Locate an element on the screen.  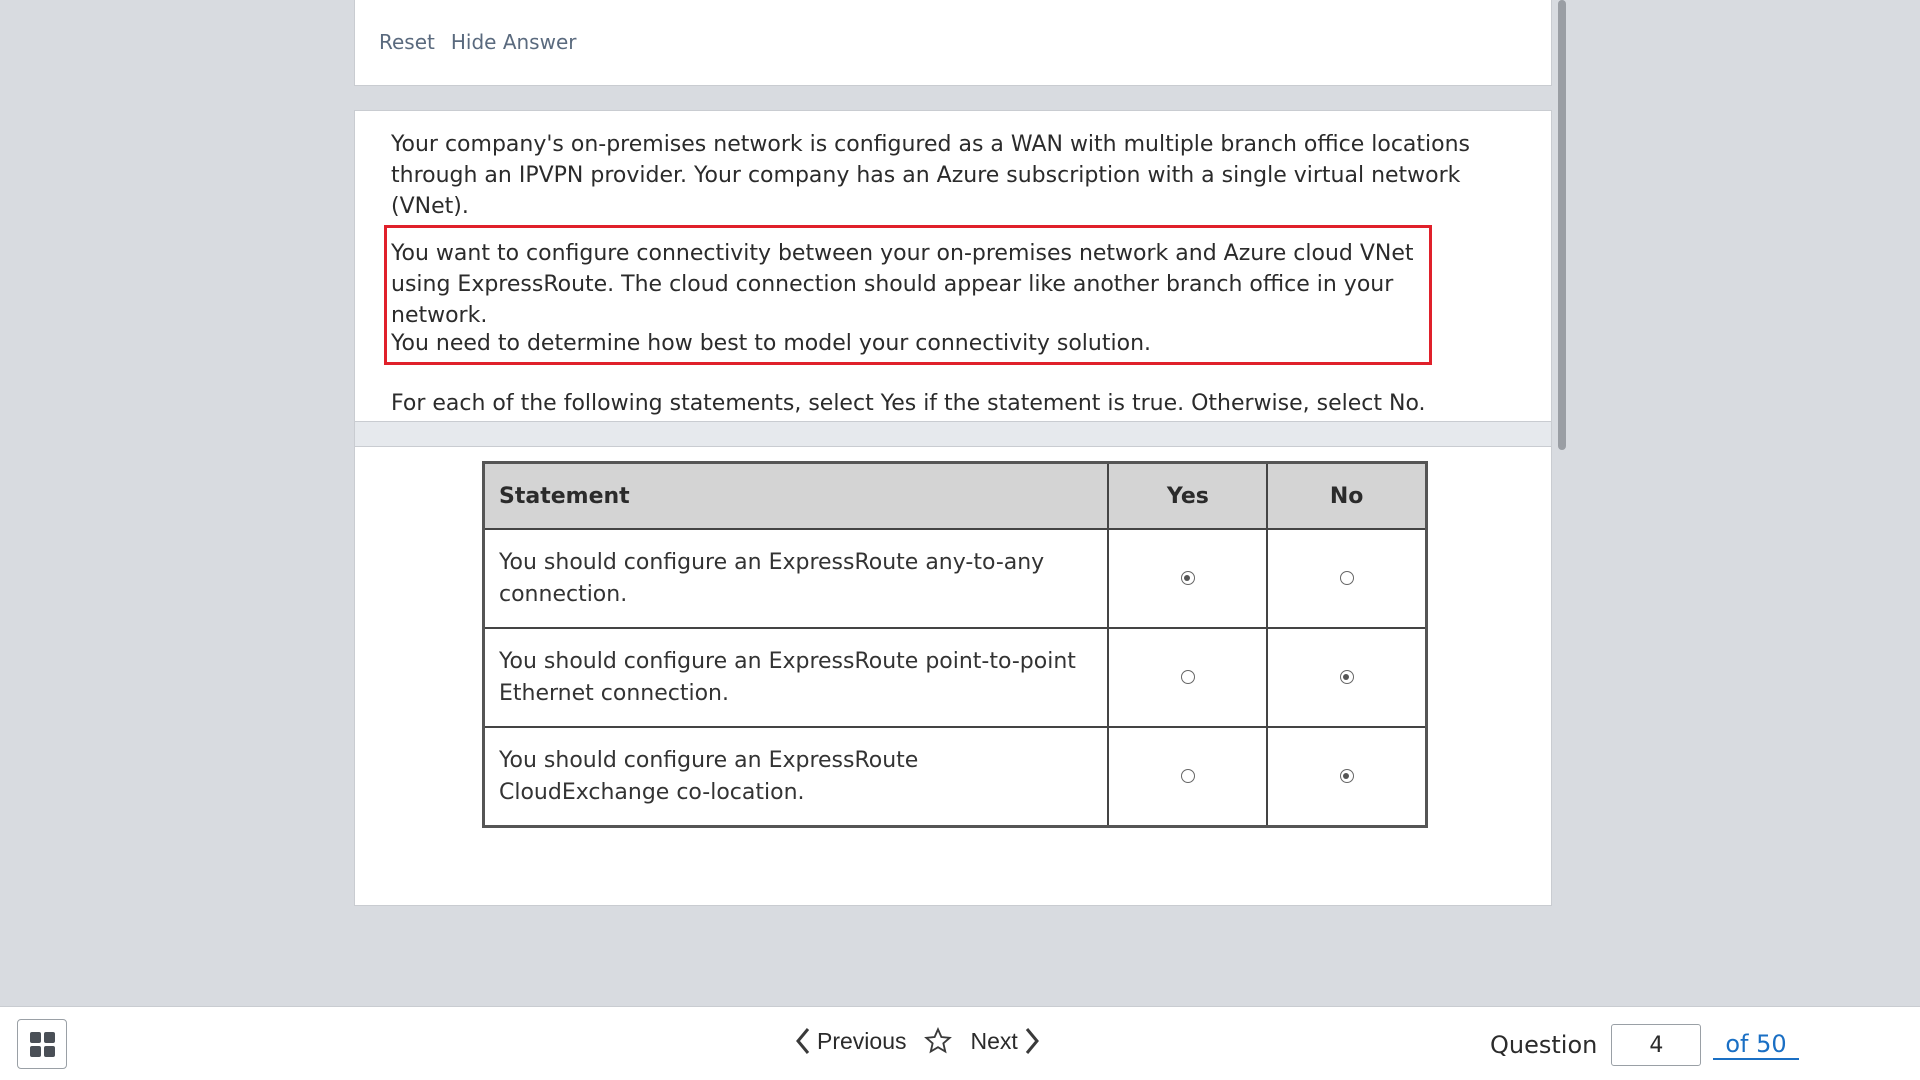
header-no: No is located at coordinates (1347, 495).